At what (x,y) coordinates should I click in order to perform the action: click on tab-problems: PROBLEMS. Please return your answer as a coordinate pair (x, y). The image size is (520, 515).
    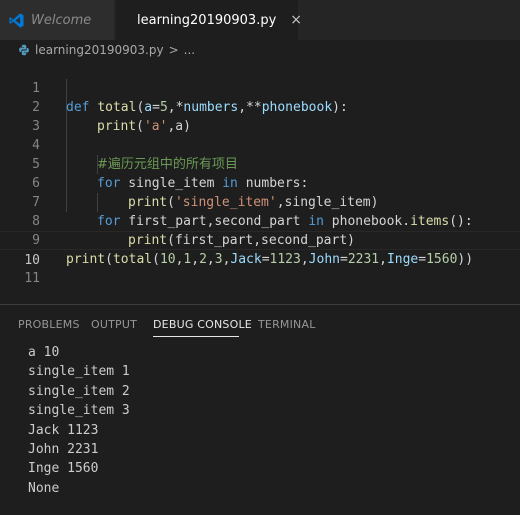
    Looking at the image, I should click on (49, 324).